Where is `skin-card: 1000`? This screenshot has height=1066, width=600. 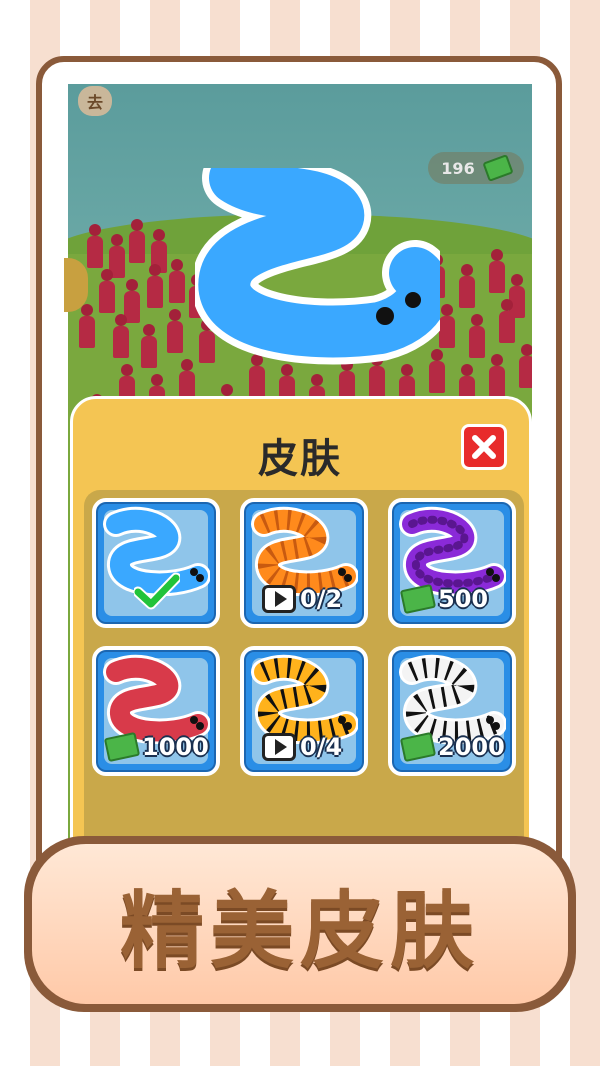
skin-card: 1000 is located at coordinates (156, 711).